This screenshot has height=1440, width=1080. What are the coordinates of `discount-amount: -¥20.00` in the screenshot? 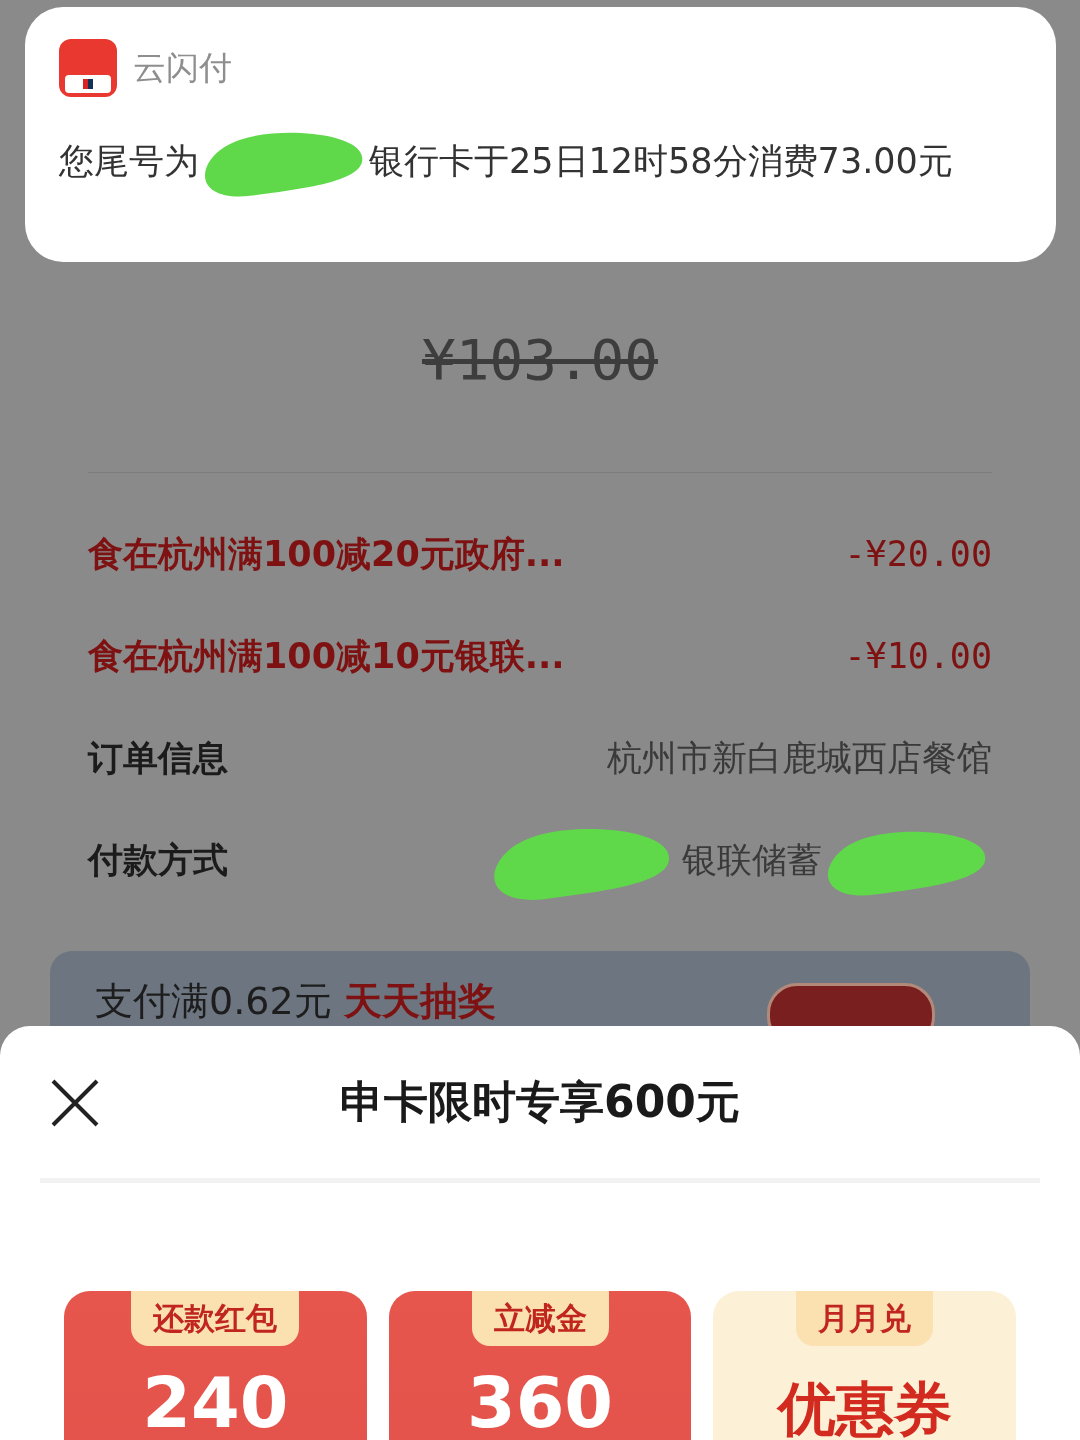 It's located at (918, 554).